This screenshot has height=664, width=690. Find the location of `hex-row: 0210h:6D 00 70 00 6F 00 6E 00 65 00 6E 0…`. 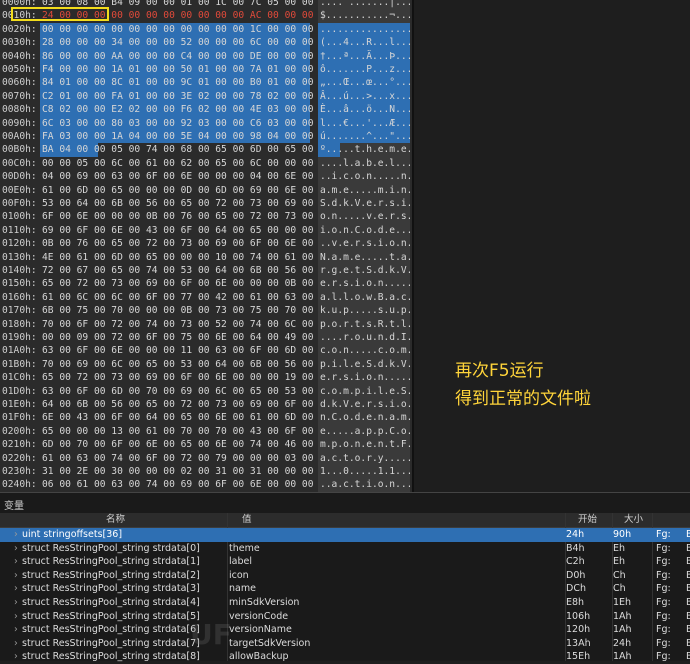

hex-row: 0210h:6D 00 70 00 6F 00 6E 00 65 00 6E 0… is located at coordinates (206, 444).